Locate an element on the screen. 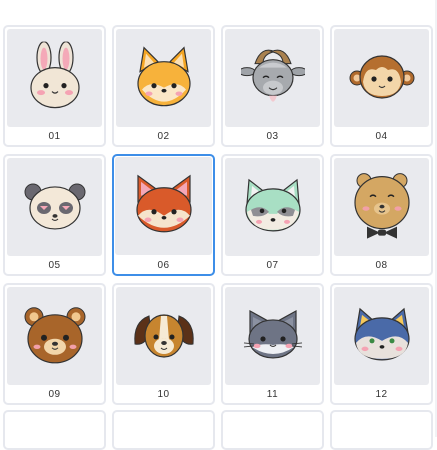 Image resolution: width=437 pixels, height=450 pixels. blue-wolf-face-icon is located at coordinates (381, 334).